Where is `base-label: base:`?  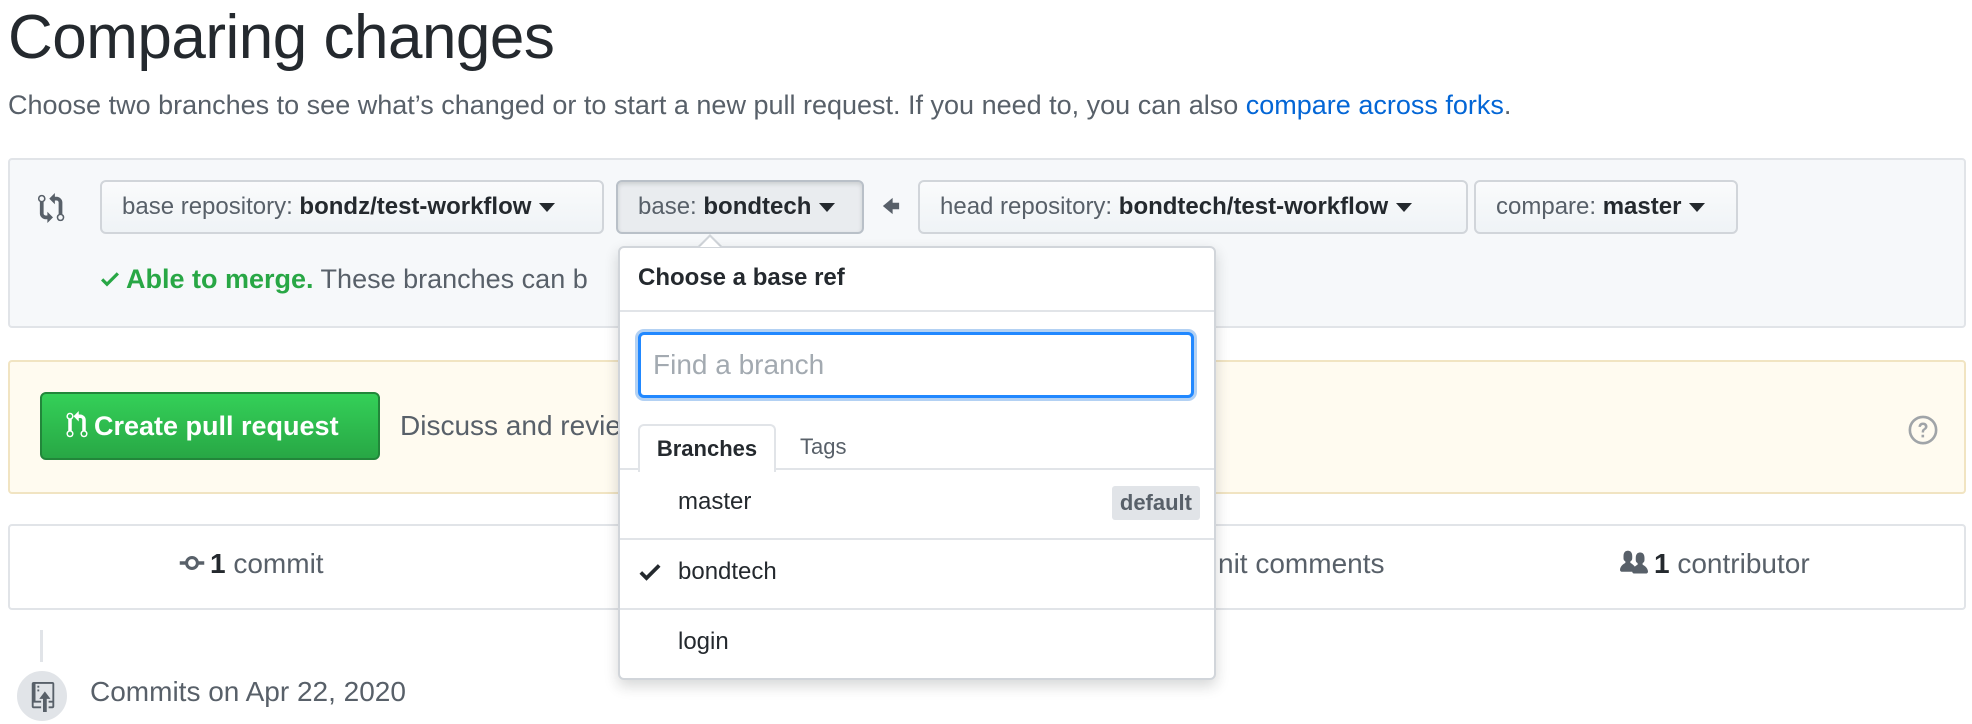 base-label: base: is located at coordinates (671, 206).